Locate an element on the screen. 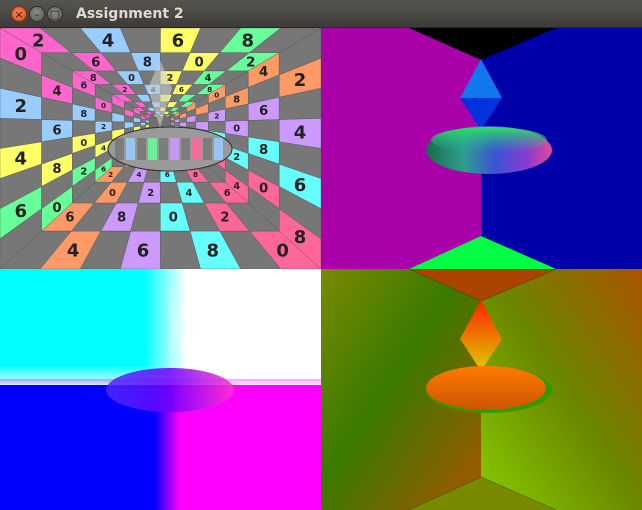 This screenshot has height=510, width=642. maximize-button: □ is located at coordinates (55, 14).